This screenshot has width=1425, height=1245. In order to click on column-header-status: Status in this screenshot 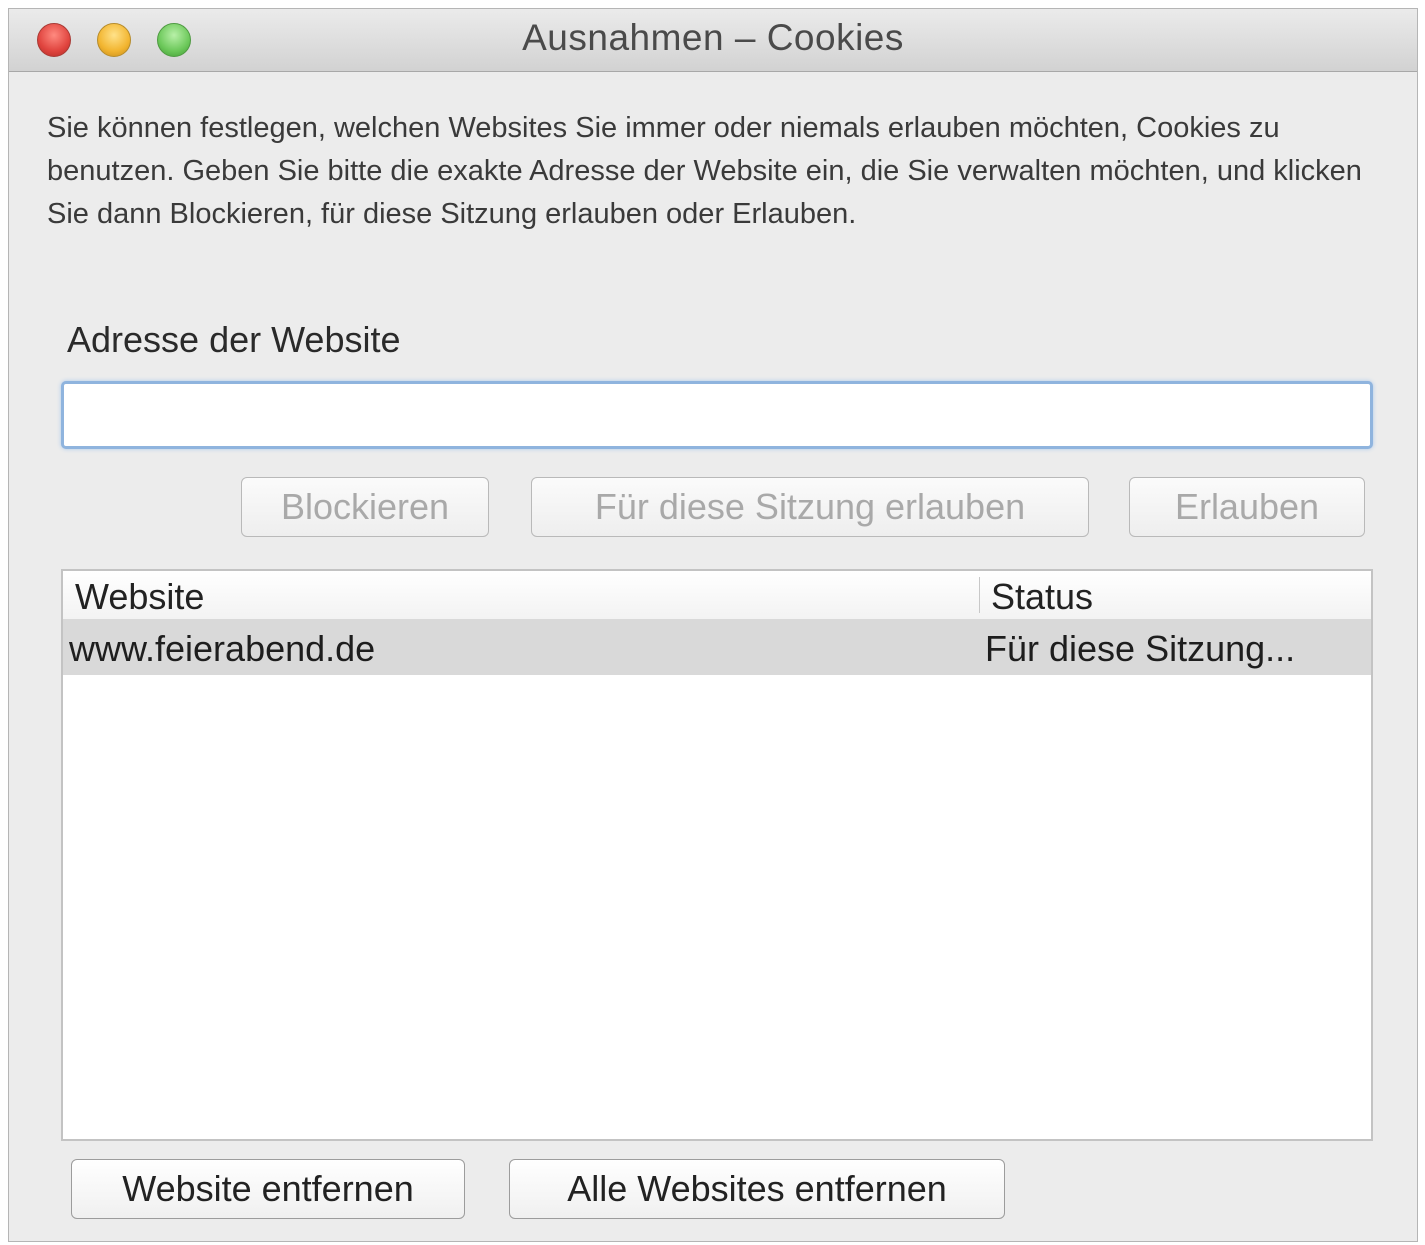, I will do `click(1042, 595)`.